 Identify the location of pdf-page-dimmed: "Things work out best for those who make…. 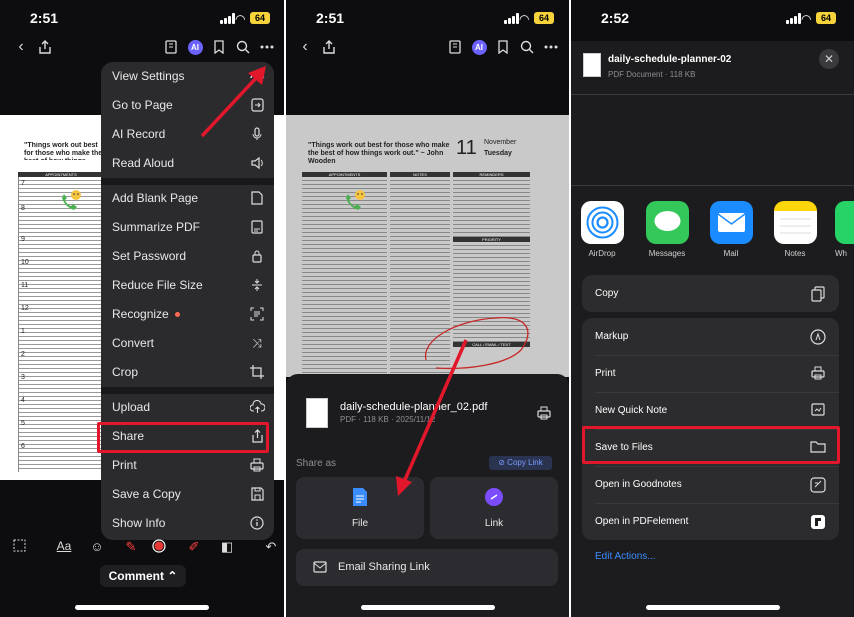
(427, 246).